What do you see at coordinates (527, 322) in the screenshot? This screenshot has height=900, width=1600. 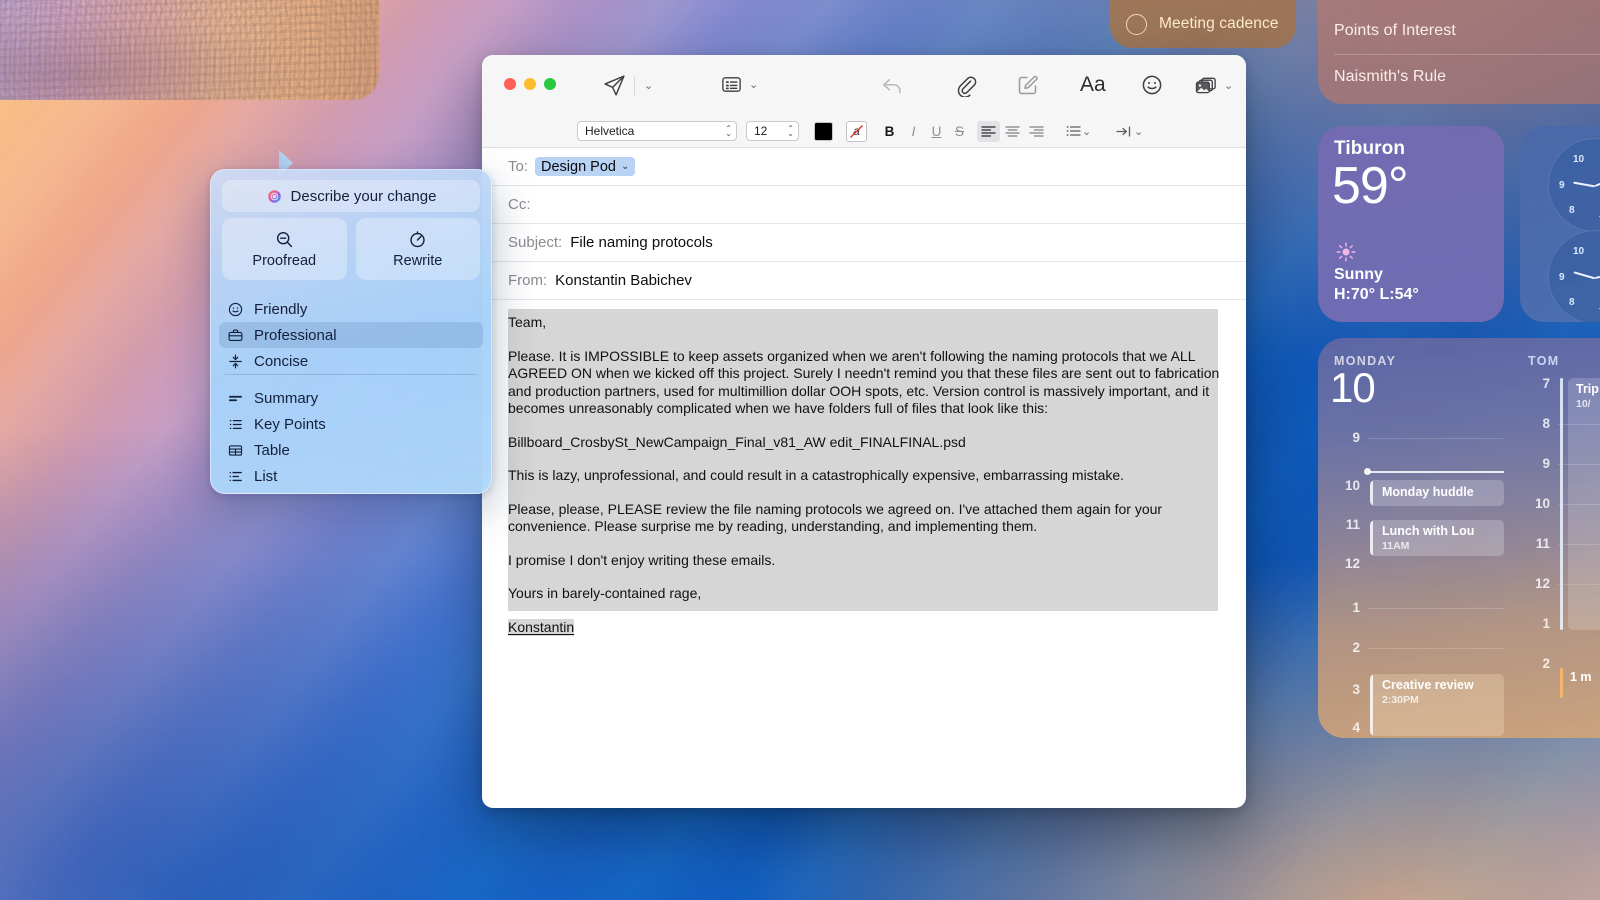 I see `body-greeting: Team,` at bounding box center [527, 322].